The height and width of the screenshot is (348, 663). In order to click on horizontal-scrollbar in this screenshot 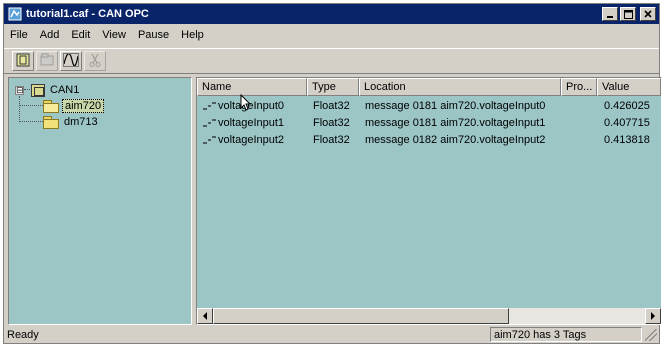, I will do `click(429, 316)`.